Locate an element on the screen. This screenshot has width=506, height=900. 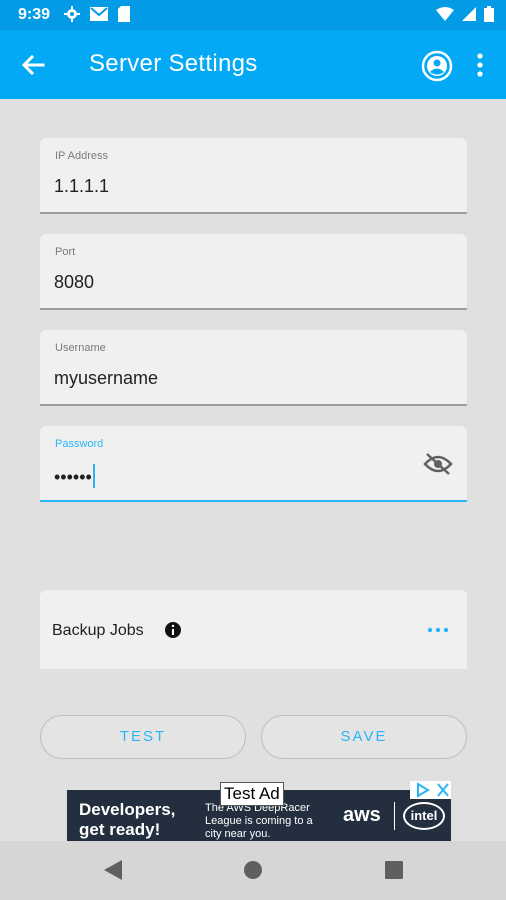
save-button: SAVE is located at coordinates (364, 737).